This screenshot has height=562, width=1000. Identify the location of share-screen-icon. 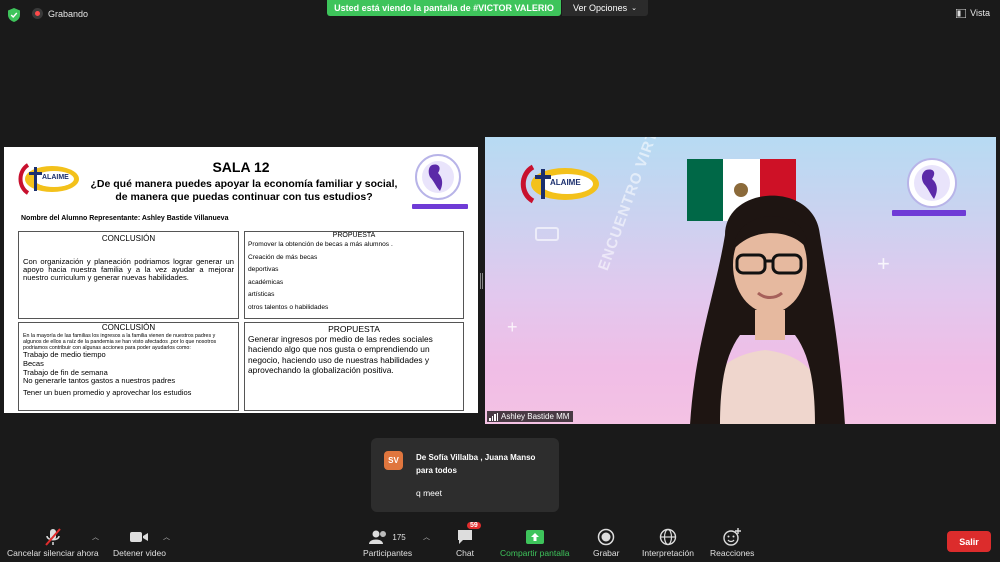
(534, 537).